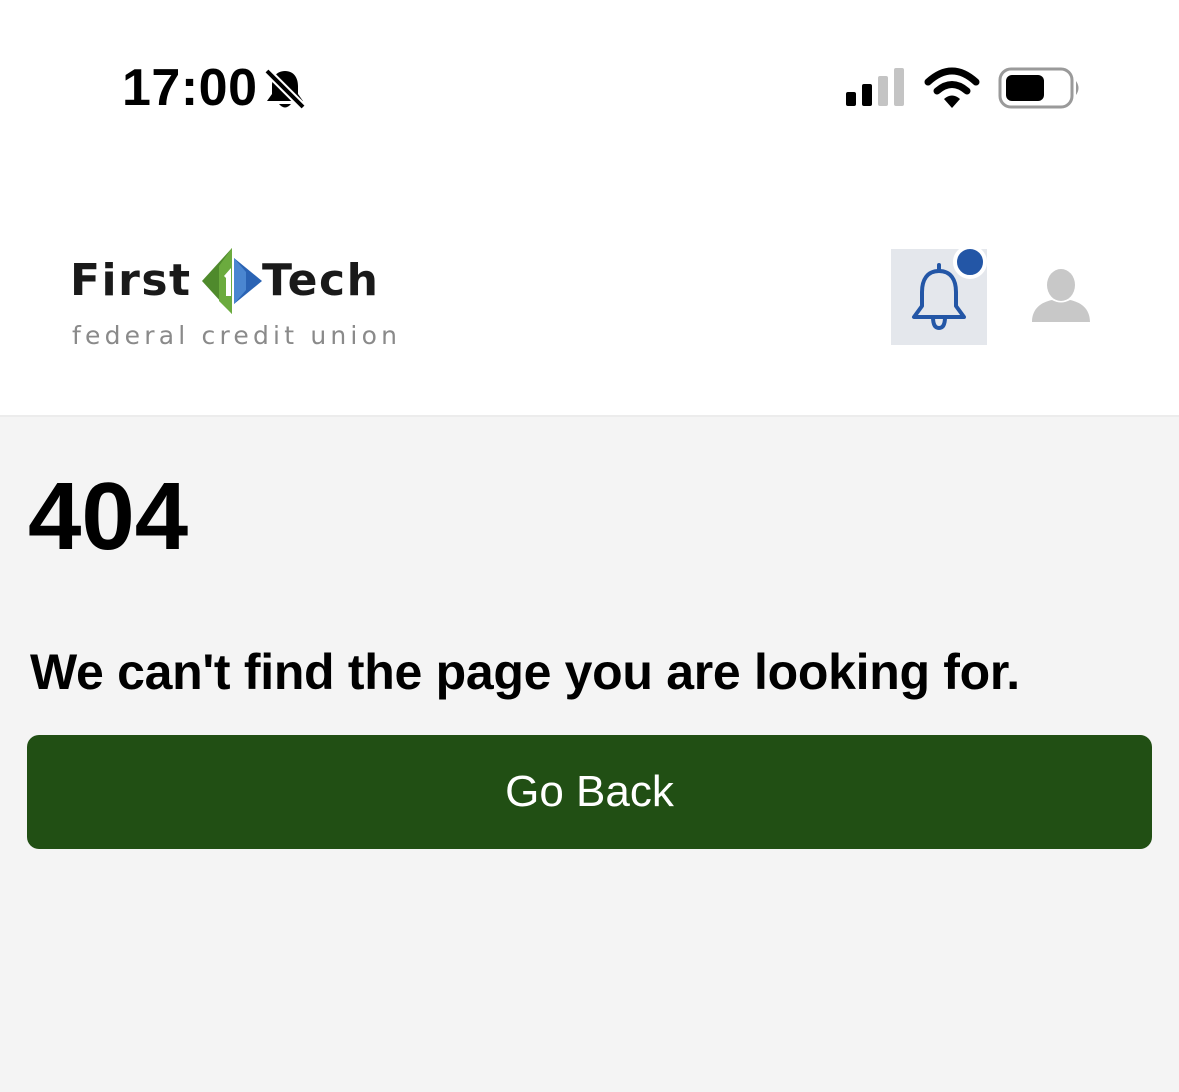 The height and width of the screenshot is (1092, 1179). What do you see at coordinates (589, 792) in the screenshot?
I see `go-back-button: Go Back` at bounding box center [589, 792].